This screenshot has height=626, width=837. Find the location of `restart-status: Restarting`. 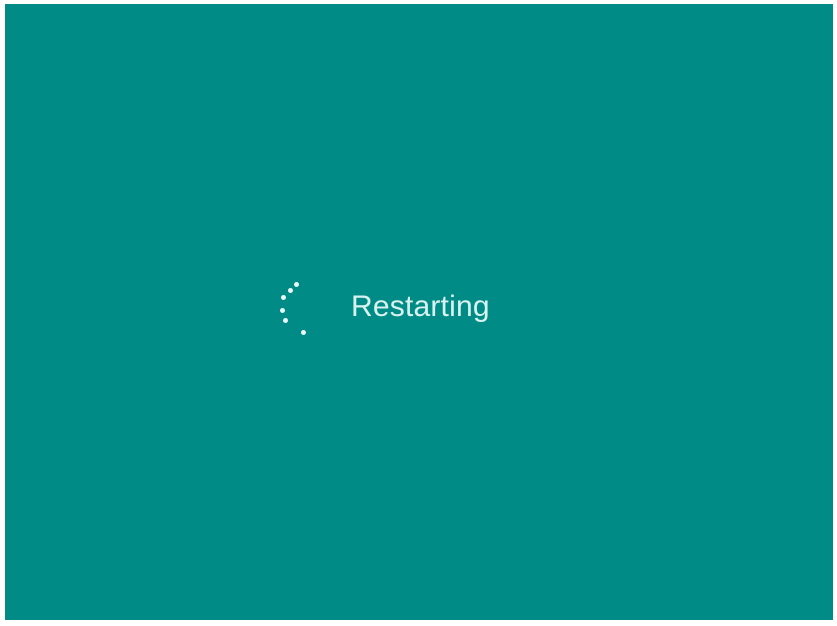

restart-status: Restarting is located at coordinates (394, 307).